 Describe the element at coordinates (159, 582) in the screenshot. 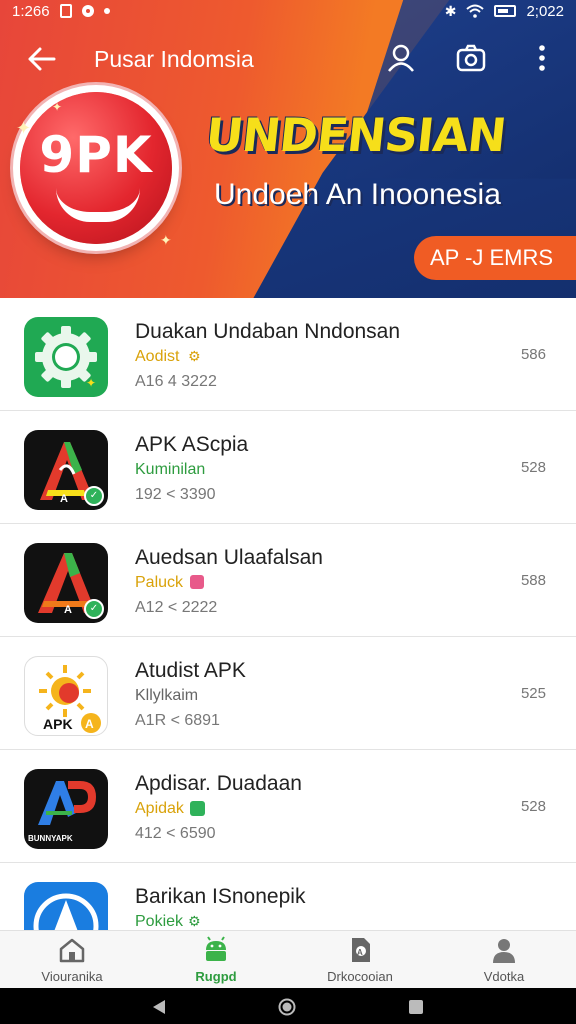

I see `app-tag: Paluck` at that location.